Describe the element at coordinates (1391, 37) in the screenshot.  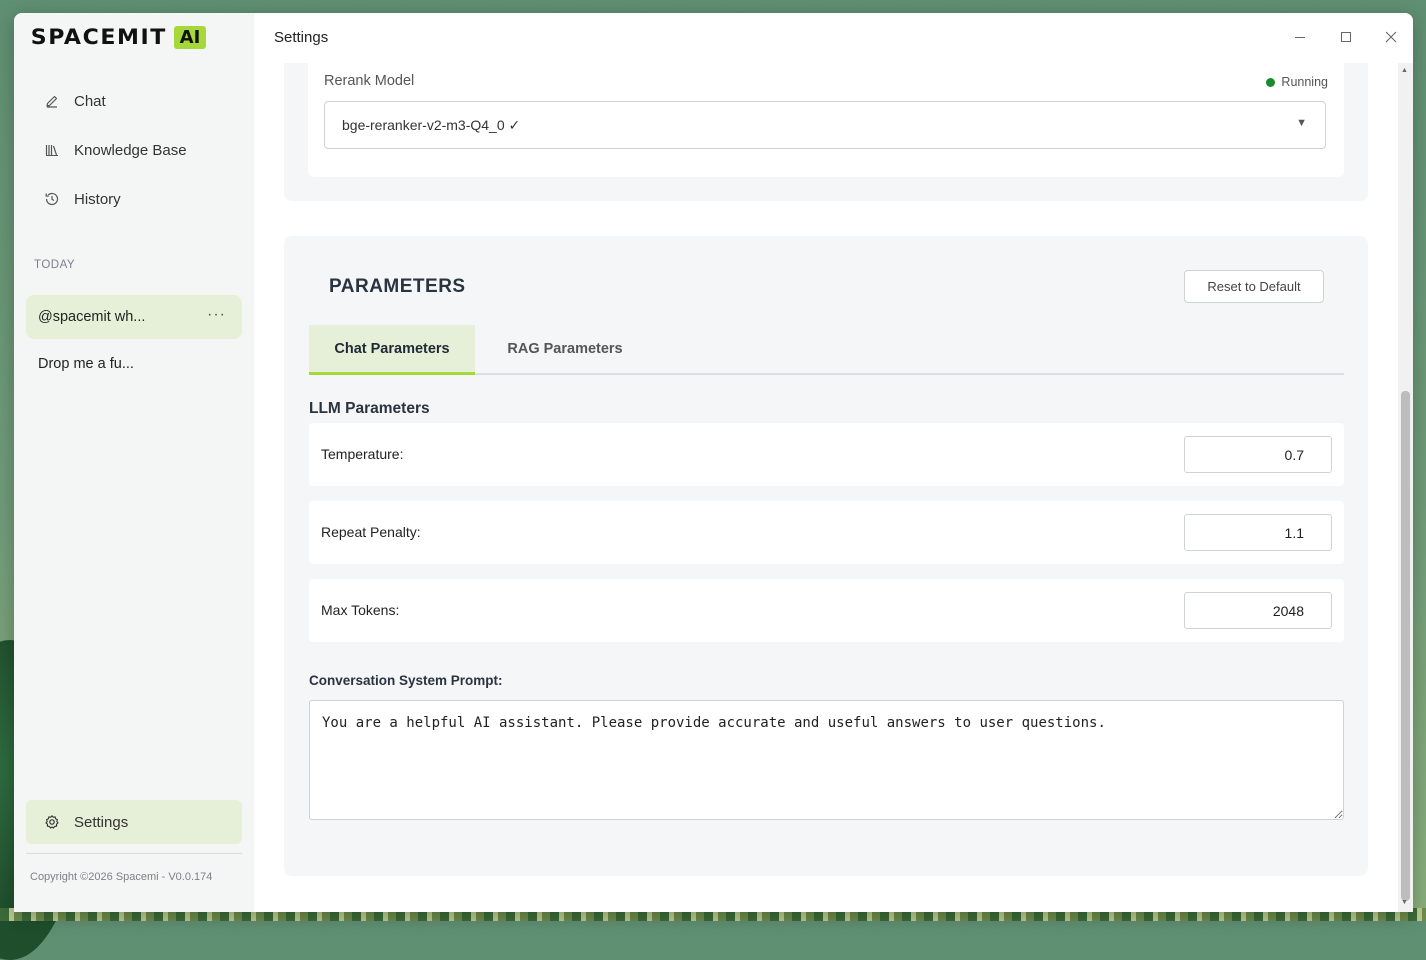
I see `close-icon` at that location.